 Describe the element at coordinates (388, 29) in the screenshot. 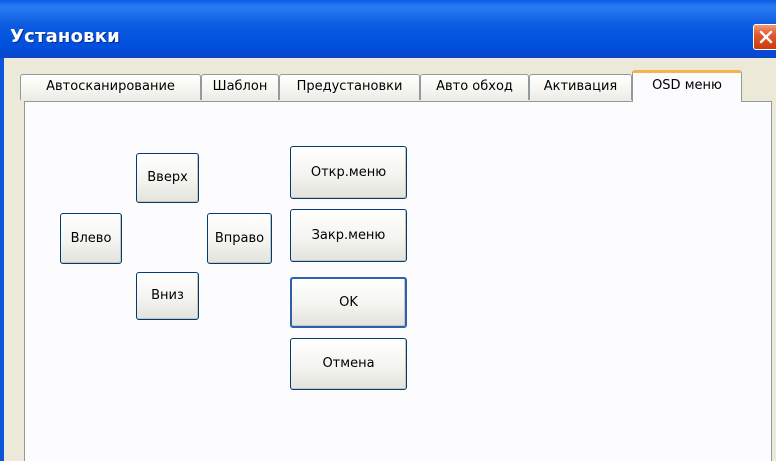

I see `title-bar: Установки` at that location.